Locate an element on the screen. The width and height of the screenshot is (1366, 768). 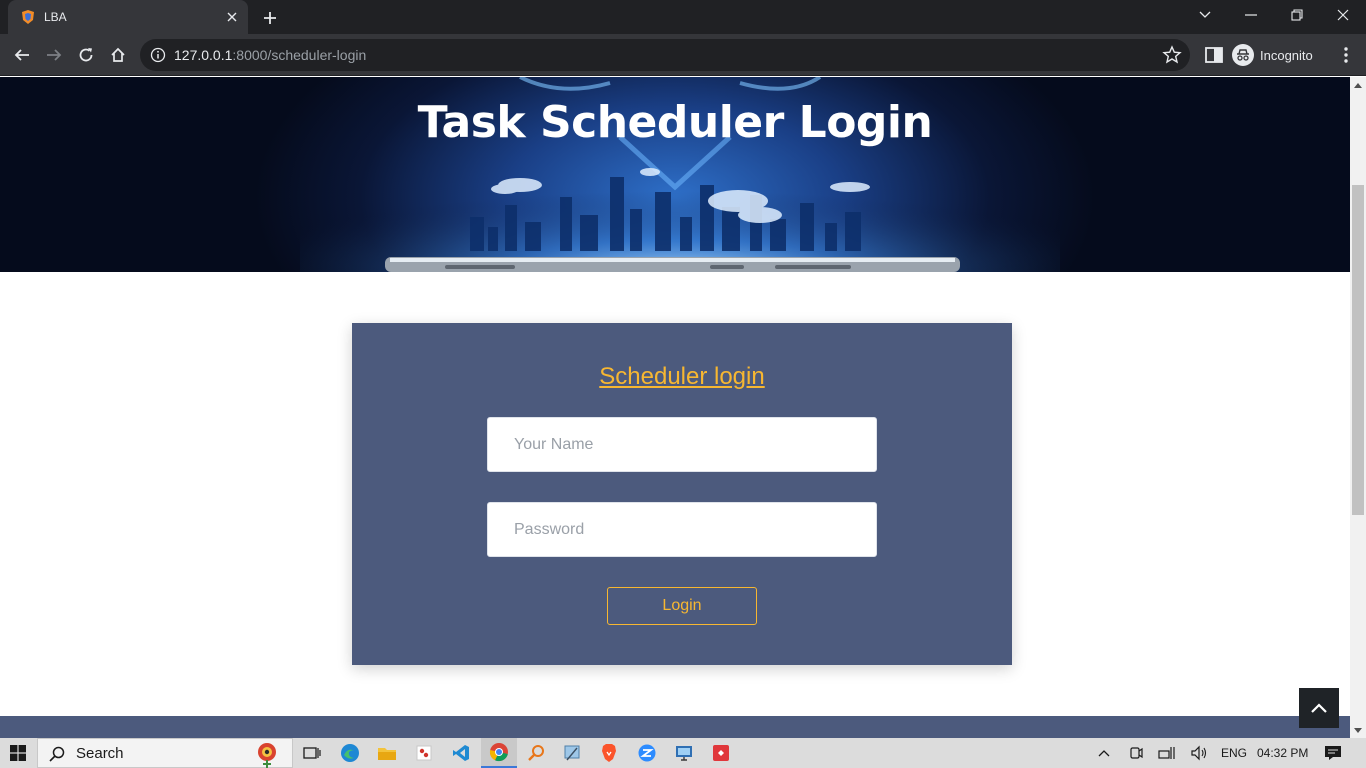
vscode-icon is located at coordinates (461, 753).